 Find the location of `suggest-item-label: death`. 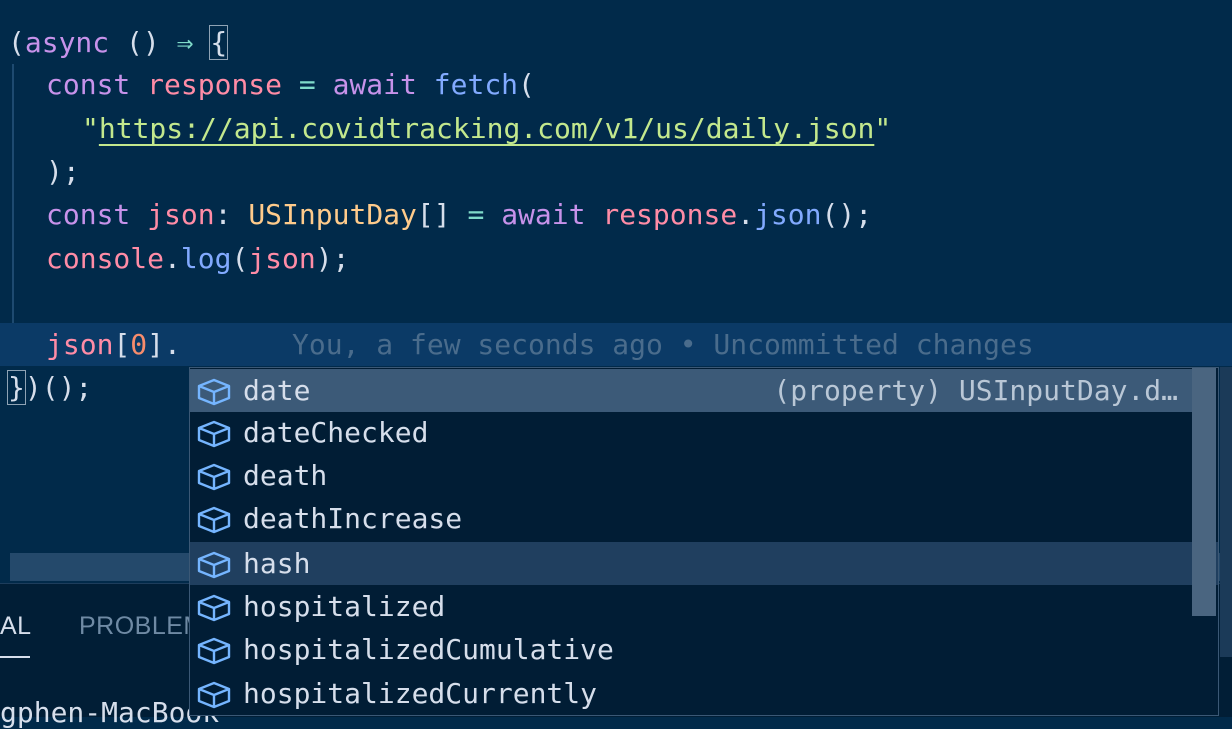

suggest-item-label: death is located at coordinates (285, 475).